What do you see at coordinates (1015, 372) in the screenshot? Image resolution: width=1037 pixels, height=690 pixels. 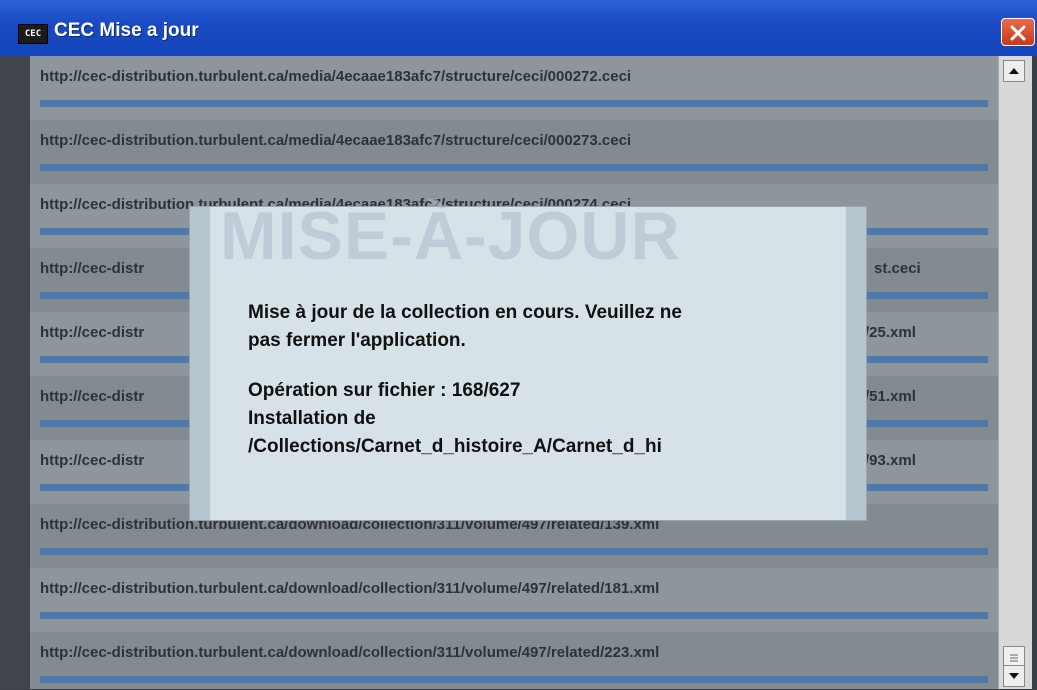 I see `vertical-scrollbar` at bounding box center [1015, 372].